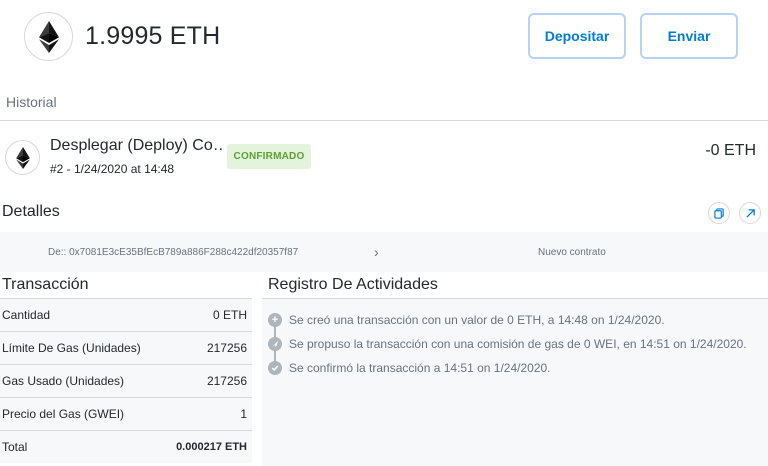 Image resolution: width=768 pixels, height=466 pixels. I want to click on breakdown-row-gas-used: Gas Usado (Unidades) 217256, so click(126, 380).